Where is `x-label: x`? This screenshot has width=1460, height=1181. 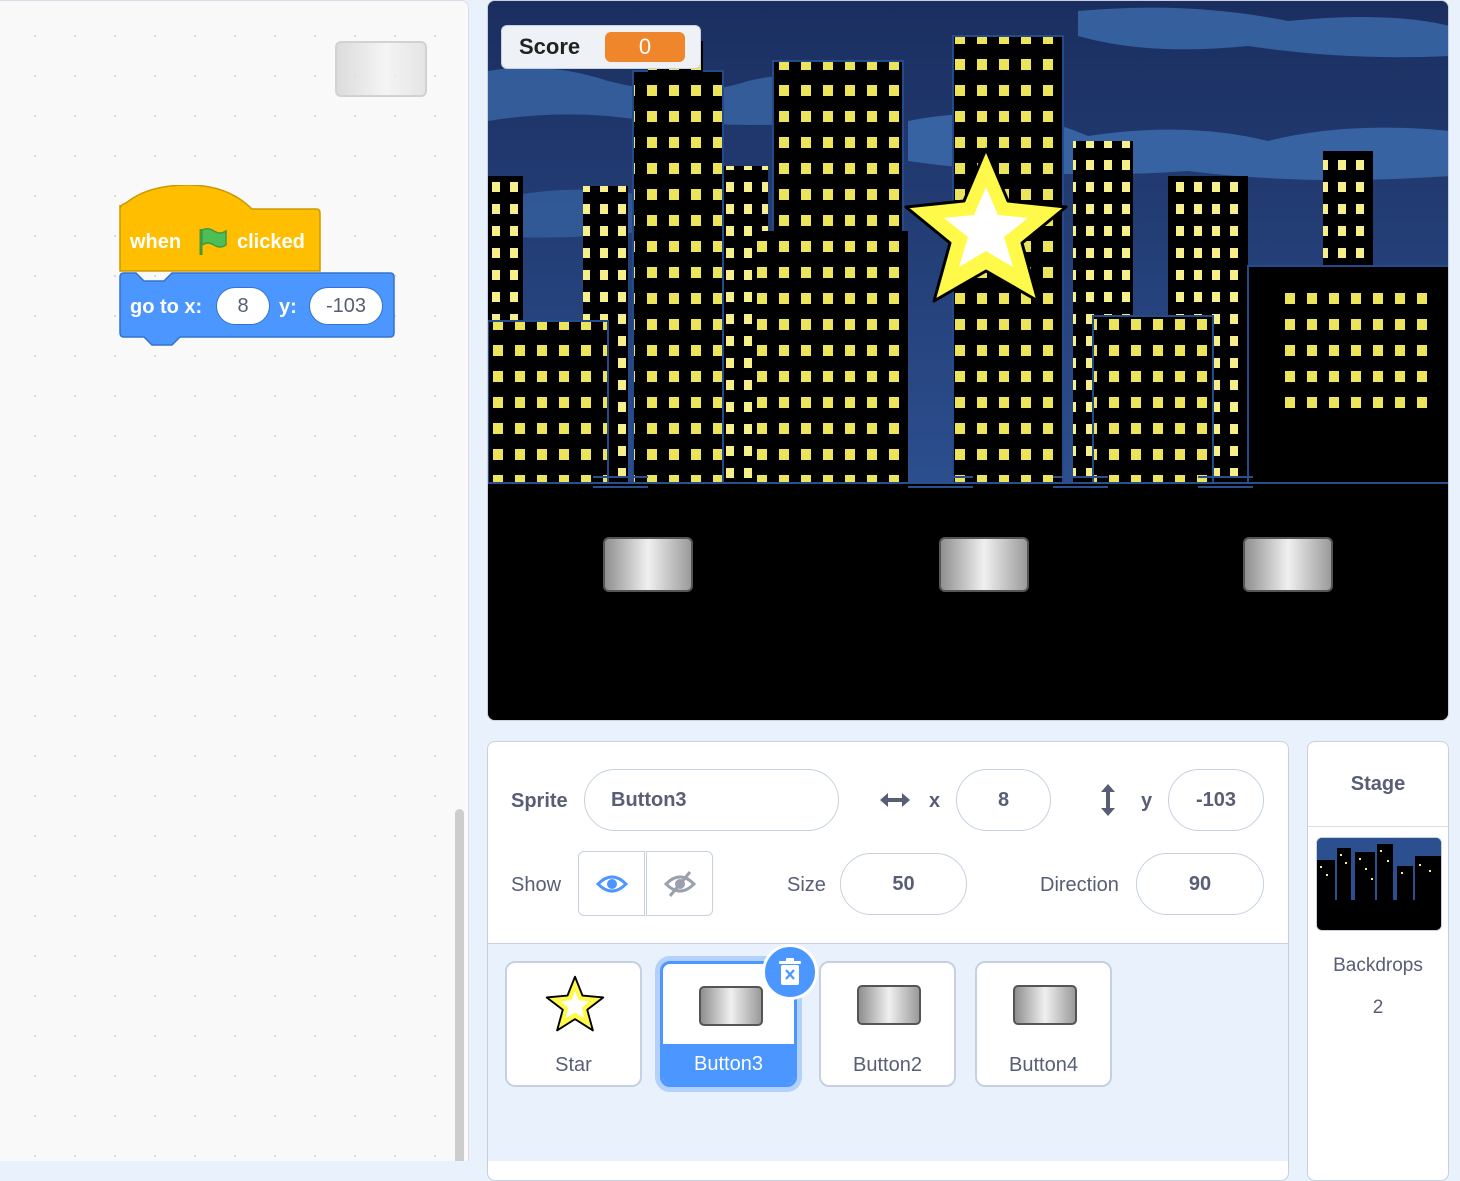 x-label: x is located at coordinates (935, 801).